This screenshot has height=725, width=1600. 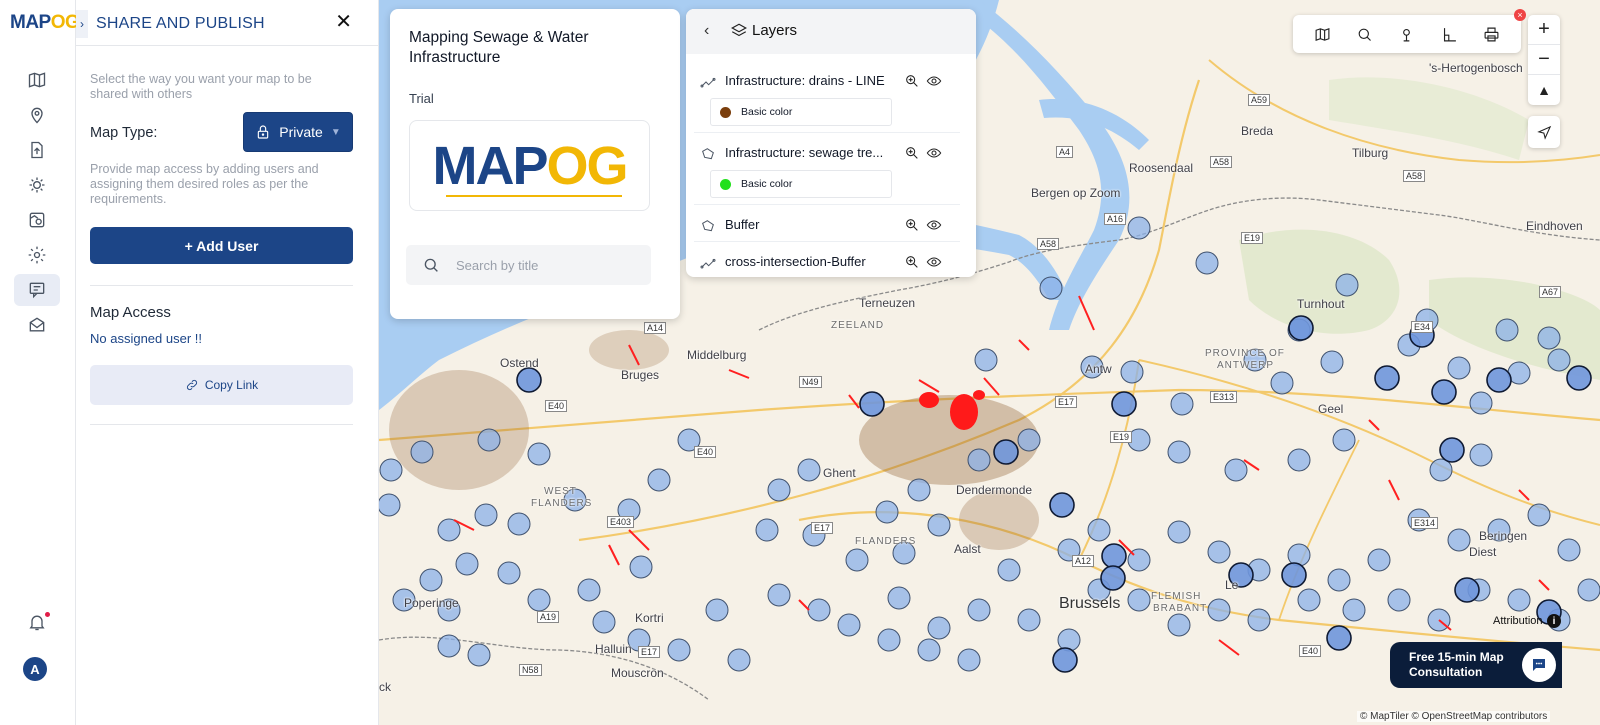 I want to click on place-label: Poperinge, so click(x=431, y=603).